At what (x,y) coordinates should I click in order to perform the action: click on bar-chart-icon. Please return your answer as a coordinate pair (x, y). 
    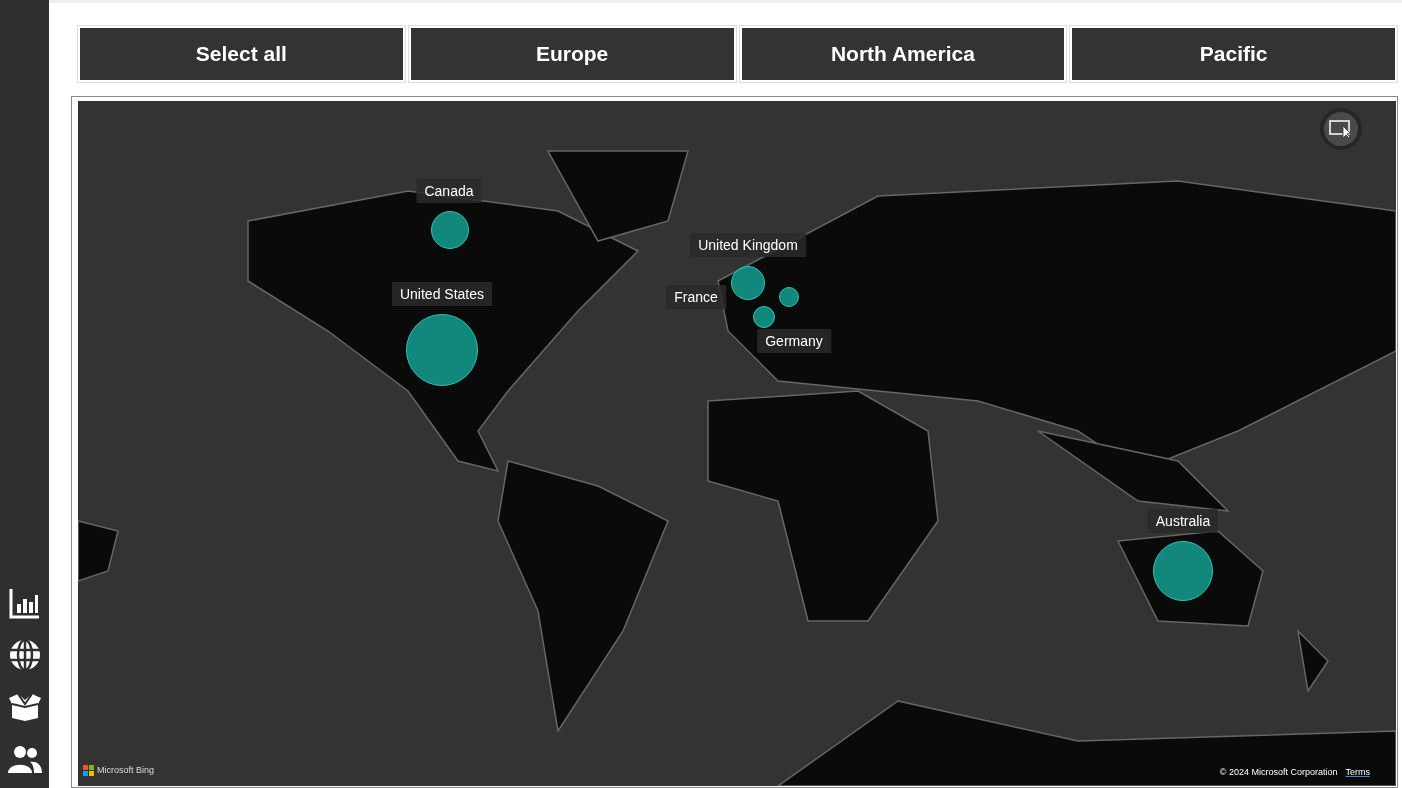
    Looking at the image, I should click on (24, 603).